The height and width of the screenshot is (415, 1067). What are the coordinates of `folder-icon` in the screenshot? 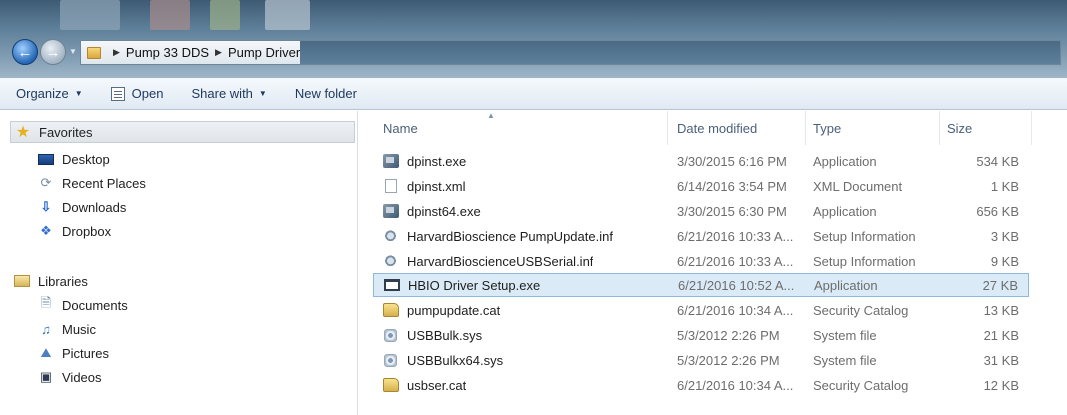 It's located at (94, 52).